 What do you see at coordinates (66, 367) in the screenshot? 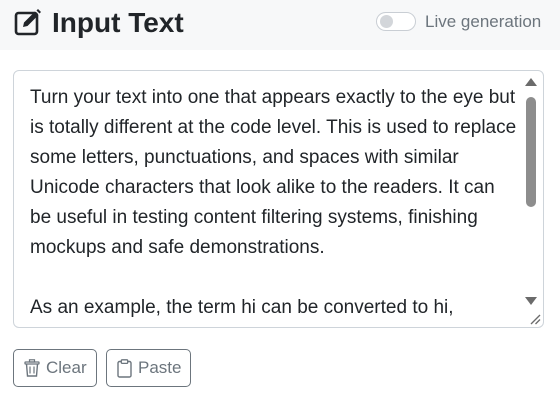
I see `clear-button-label: Clear` at bounding box center [66, 367].